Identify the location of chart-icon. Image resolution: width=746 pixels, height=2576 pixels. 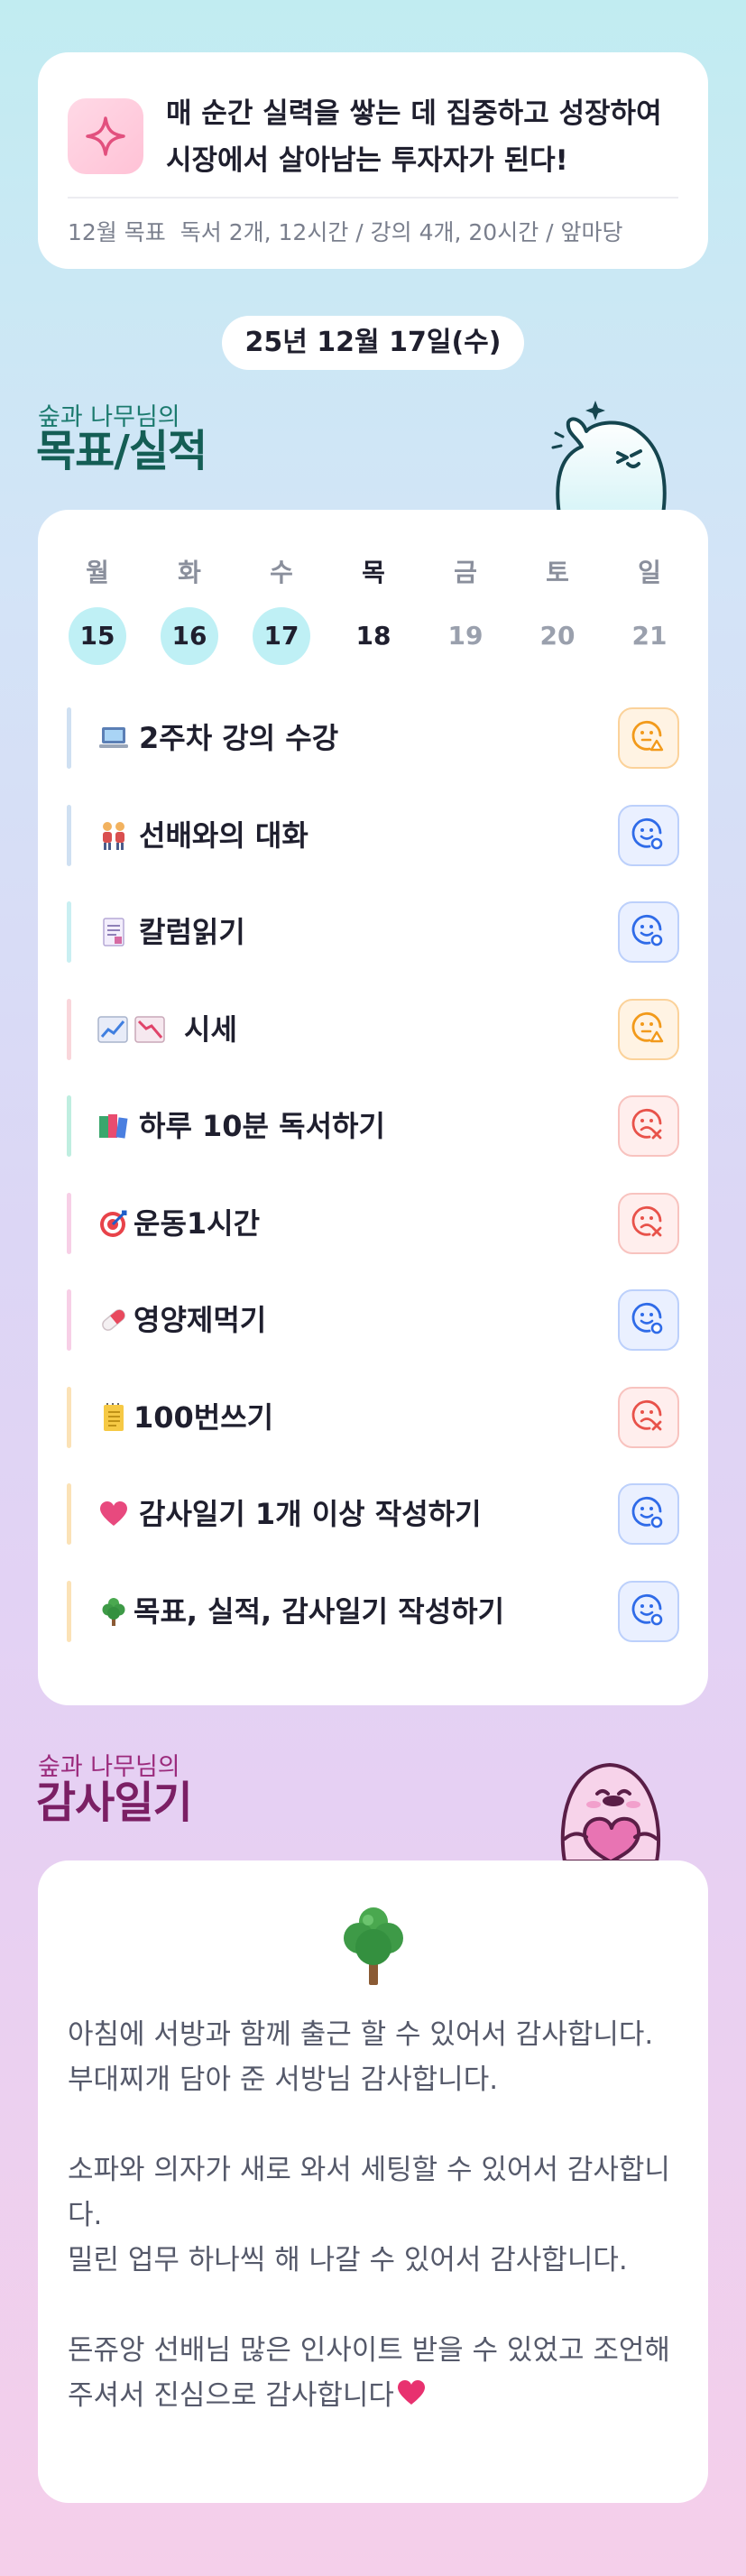
(131, 1029).